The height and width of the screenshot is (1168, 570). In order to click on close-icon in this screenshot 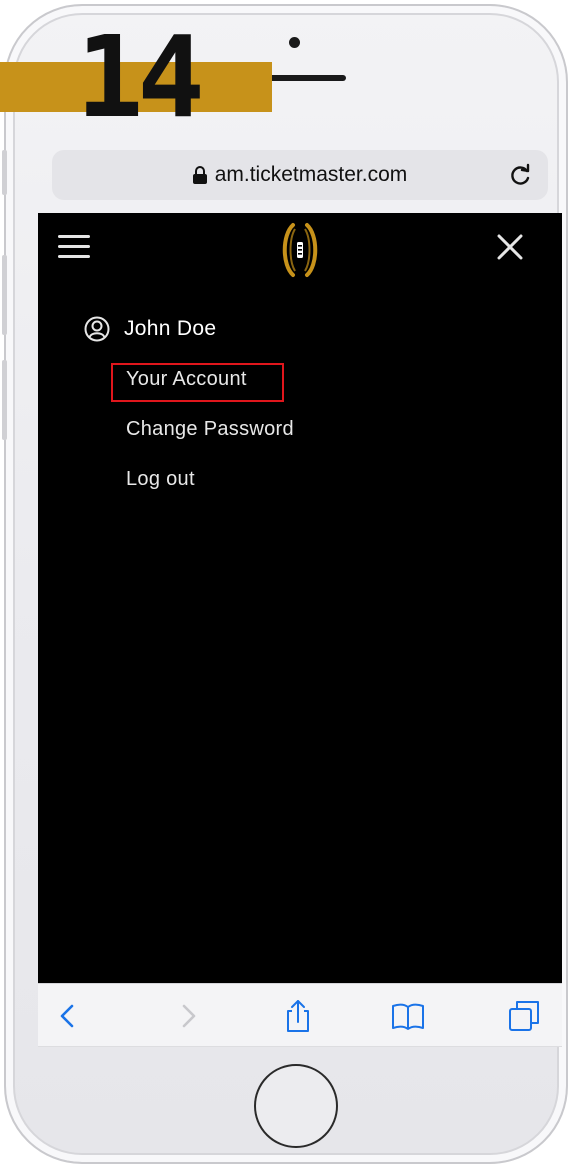, I will do `click(510, 247)`.